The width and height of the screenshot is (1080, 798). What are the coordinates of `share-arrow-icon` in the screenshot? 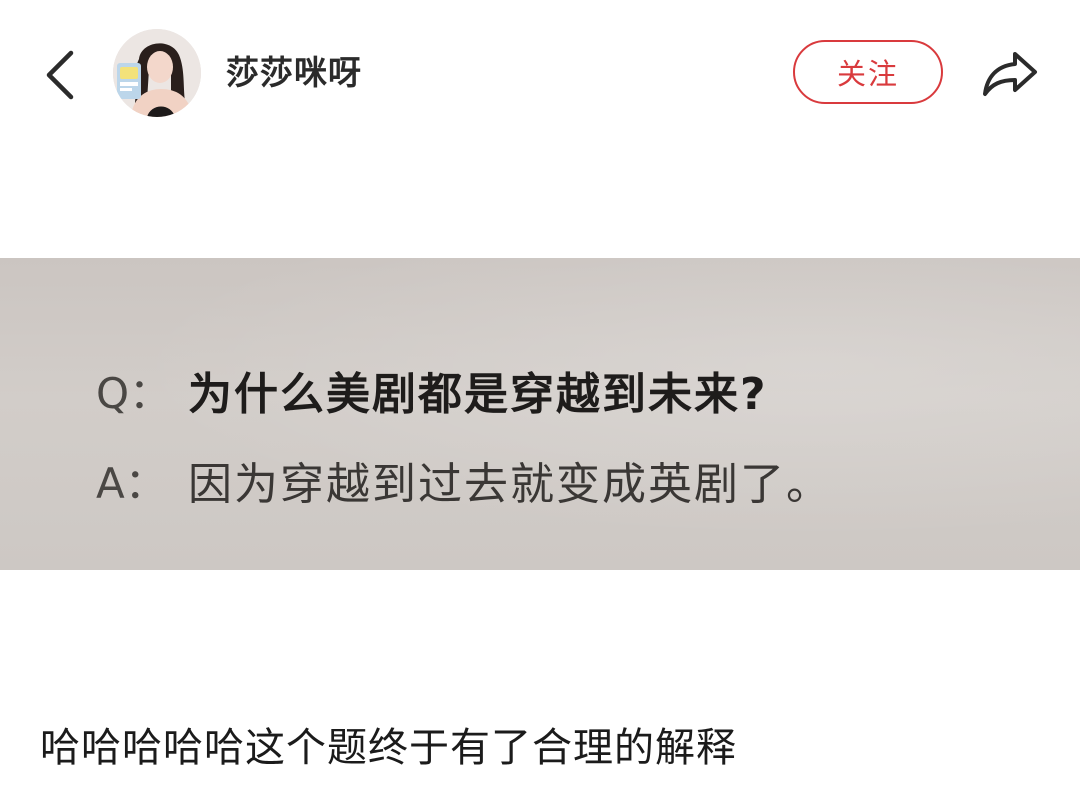 It's located at (1010, 74).